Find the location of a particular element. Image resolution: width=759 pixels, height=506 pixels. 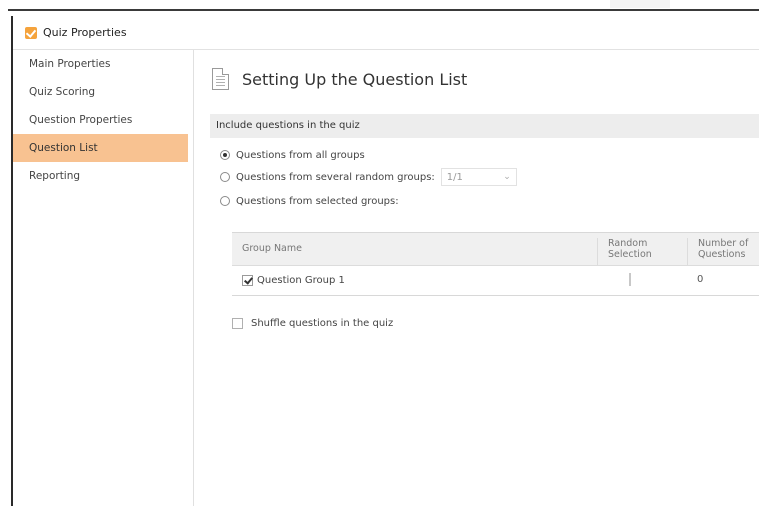

header-number-of-questions: Number of Questions is located at coordinates (723, 251).